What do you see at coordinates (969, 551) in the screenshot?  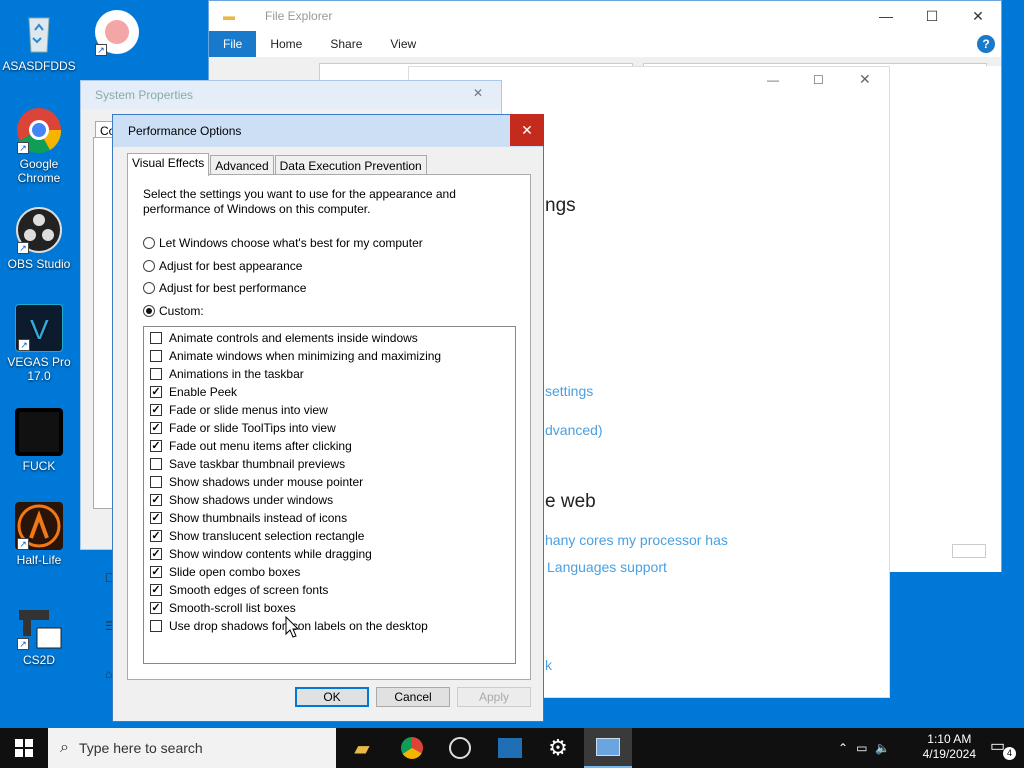 I see `view-toggle-icon` at bounding box center [969, 551].